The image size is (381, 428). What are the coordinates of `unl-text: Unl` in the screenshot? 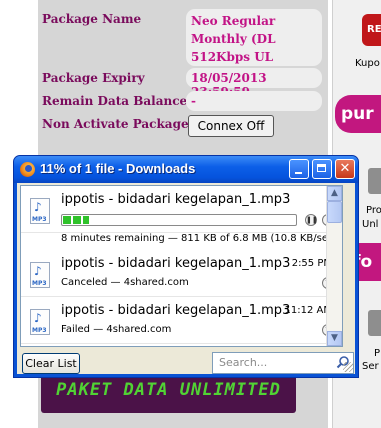 It's located at (370, 224).